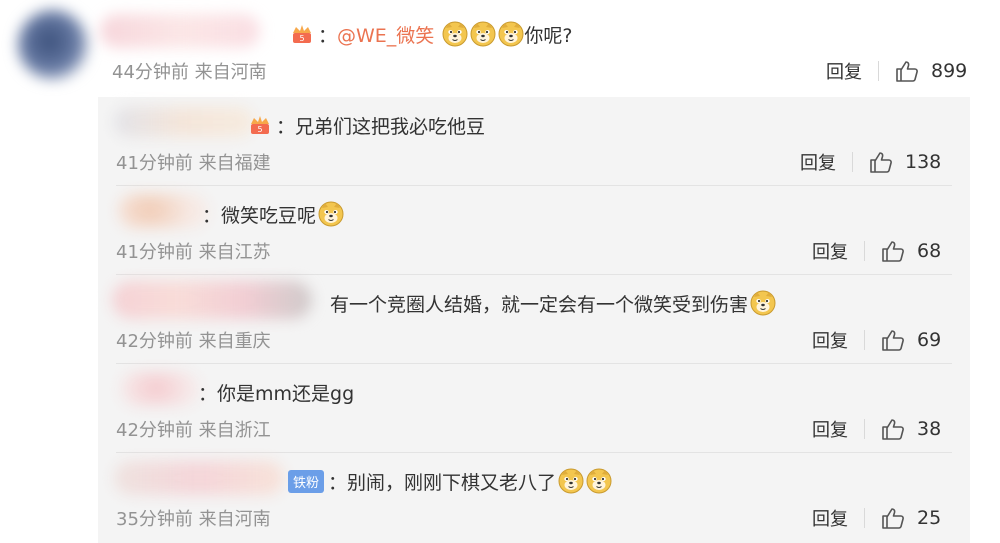 The width and height of the screenshot is (1000, 543). I want to click on reply-body: ：兄弟们这把我必吃他豆, so click(381, 126).